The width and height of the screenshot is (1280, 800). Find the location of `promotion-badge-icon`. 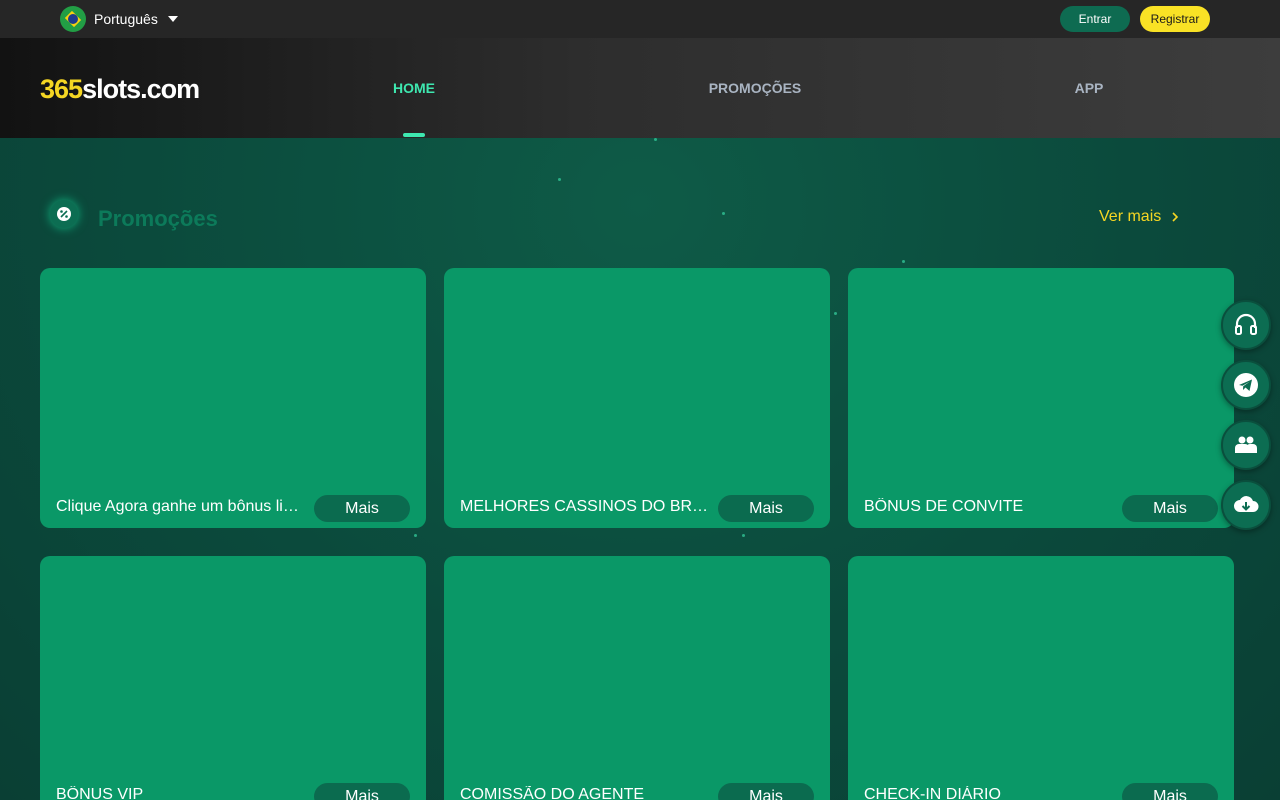

promotion-badge-icon is located at coordinates (64, 214).